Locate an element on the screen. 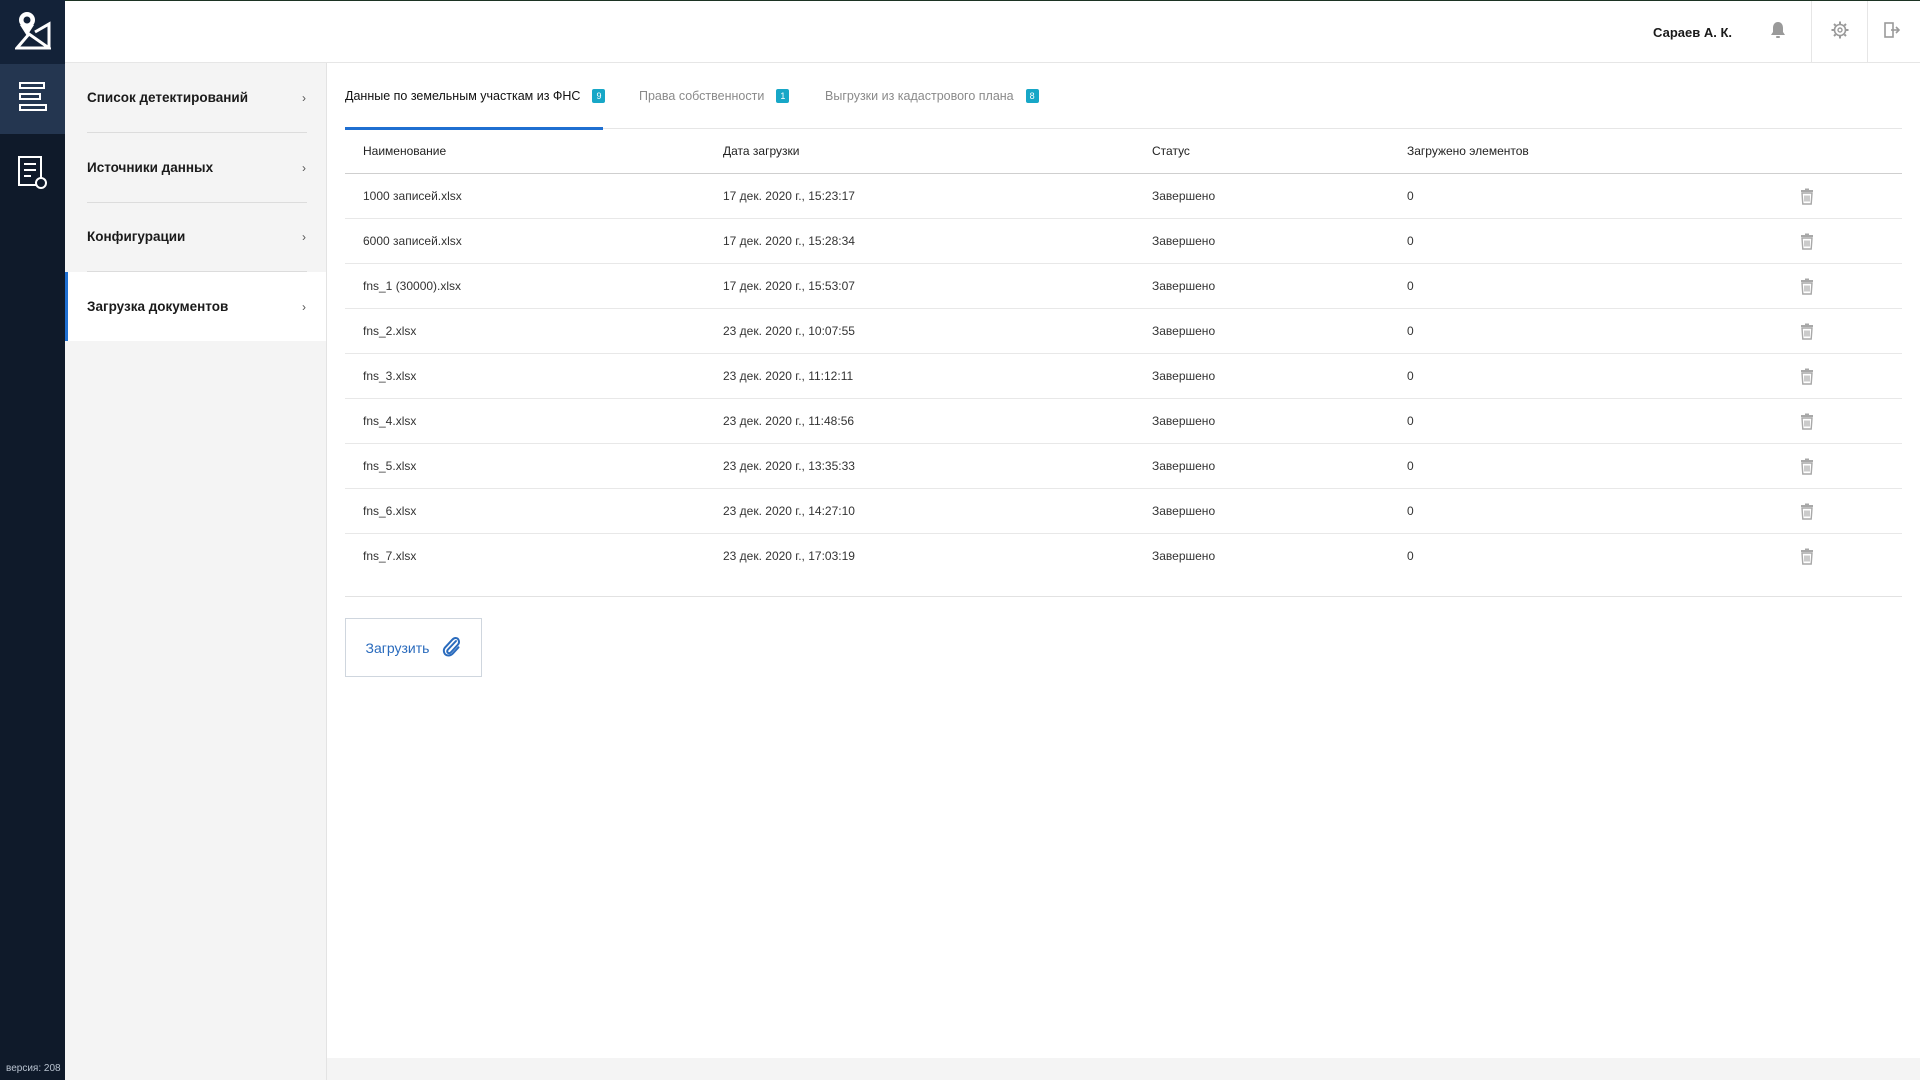  list-icon is located at coordinates (33, 99).